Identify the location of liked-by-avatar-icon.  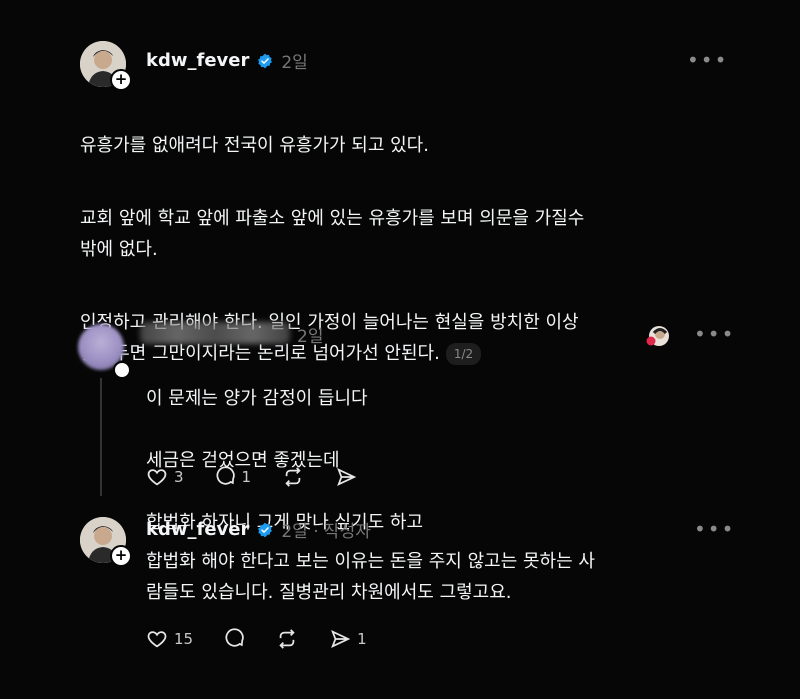
(657, 336).